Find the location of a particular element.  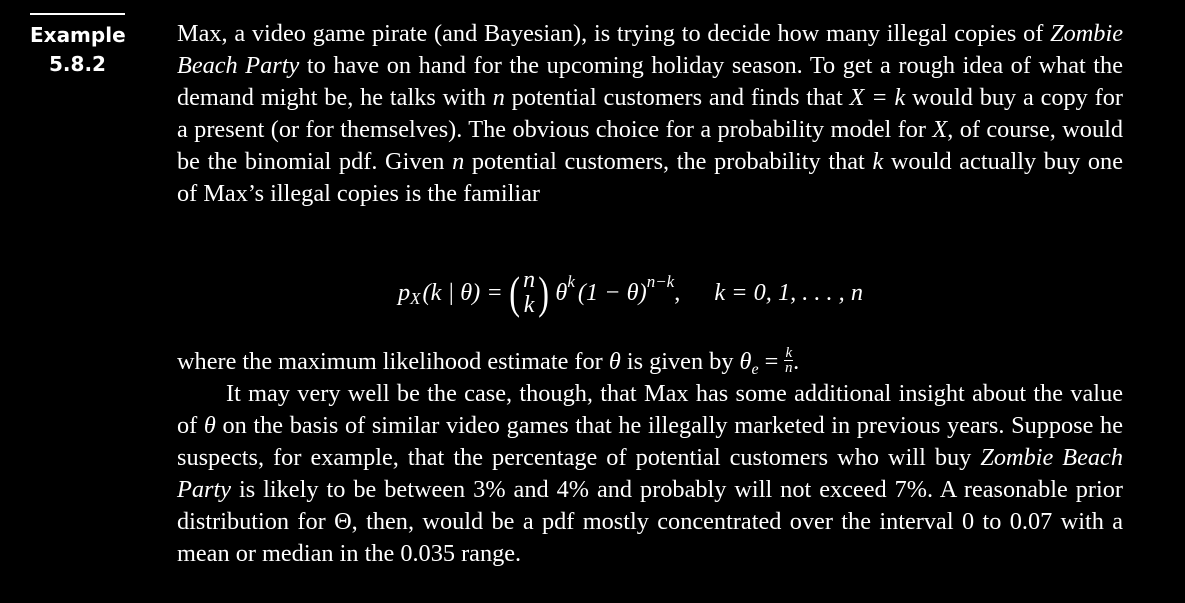

math-sub-e: e is located at coordinates (755, 369).